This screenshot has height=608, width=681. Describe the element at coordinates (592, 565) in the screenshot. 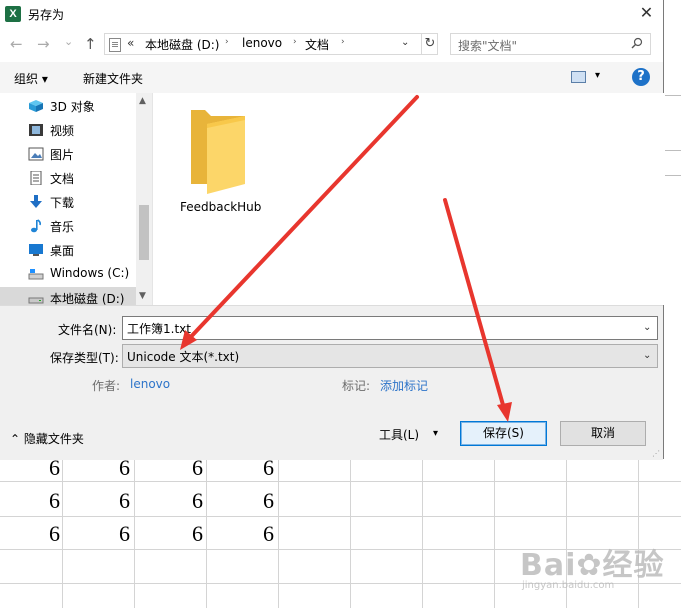

I see `watermark-logo: Bai✿经验` at that location.